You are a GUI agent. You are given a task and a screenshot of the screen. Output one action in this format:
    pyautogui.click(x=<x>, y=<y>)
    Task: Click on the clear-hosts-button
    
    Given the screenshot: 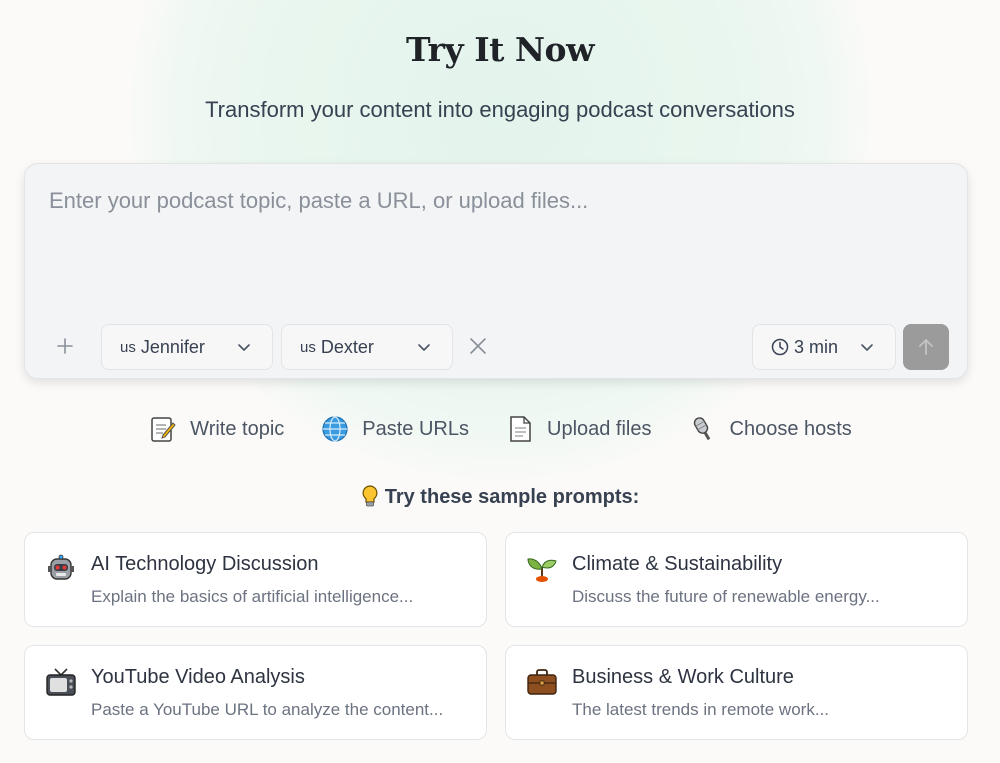 What is the action you would take?
    pyautogui.click(x=478, y=346)
    